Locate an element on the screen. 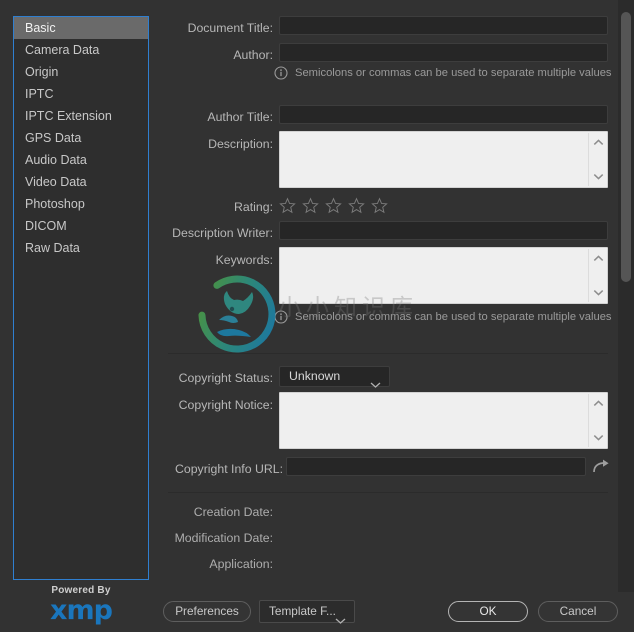  author-input is located at coordinates (443, 52).